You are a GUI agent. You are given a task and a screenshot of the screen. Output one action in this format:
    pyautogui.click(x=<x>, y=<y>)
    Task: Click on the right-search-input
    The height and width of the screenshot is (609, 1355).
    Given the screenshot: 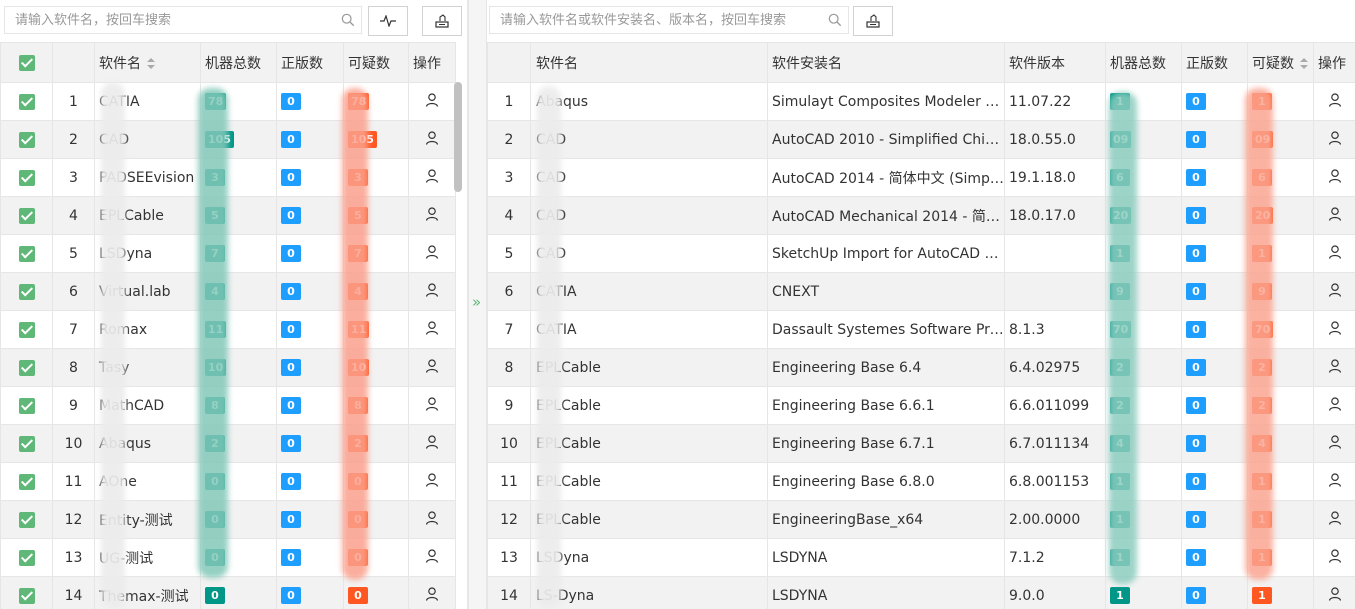 What is the action you would take?
    pyautogui.click(x=669, y=20)
    